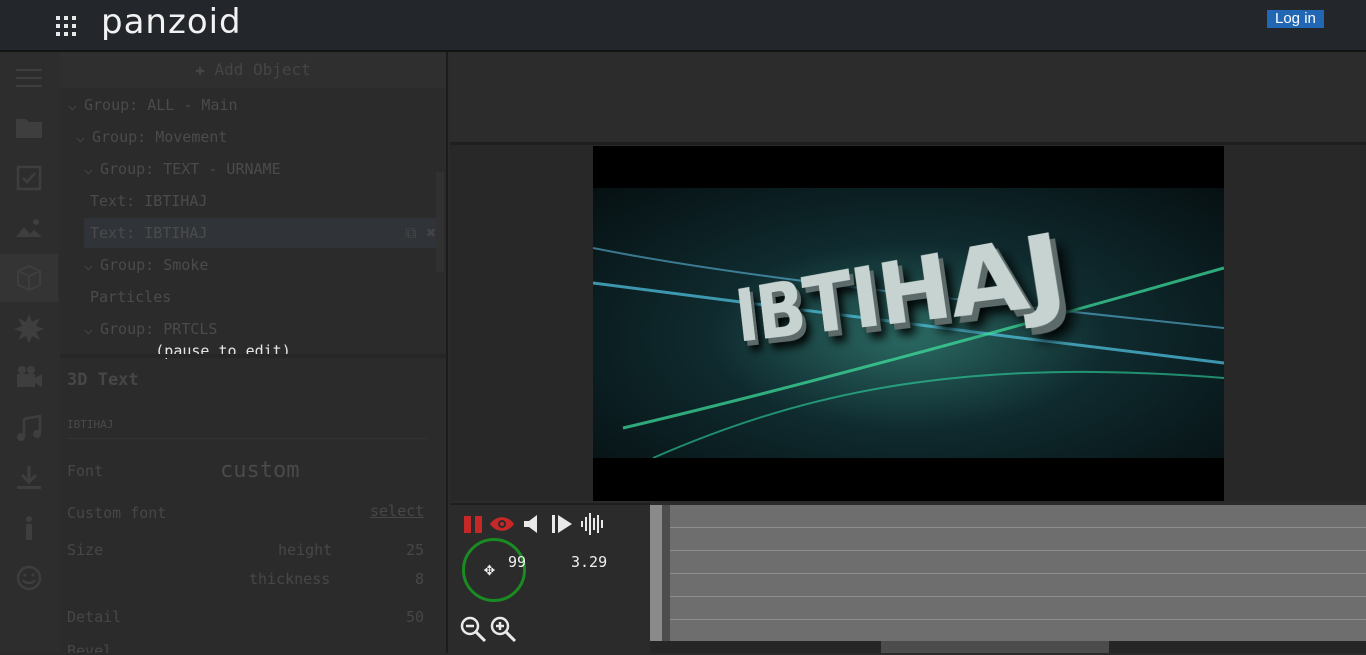 The image size is (1366, 655). What do you see at coordinates (533, 526) in the screenshot?
I see `volume-icon` at bounding box center [533, 526].